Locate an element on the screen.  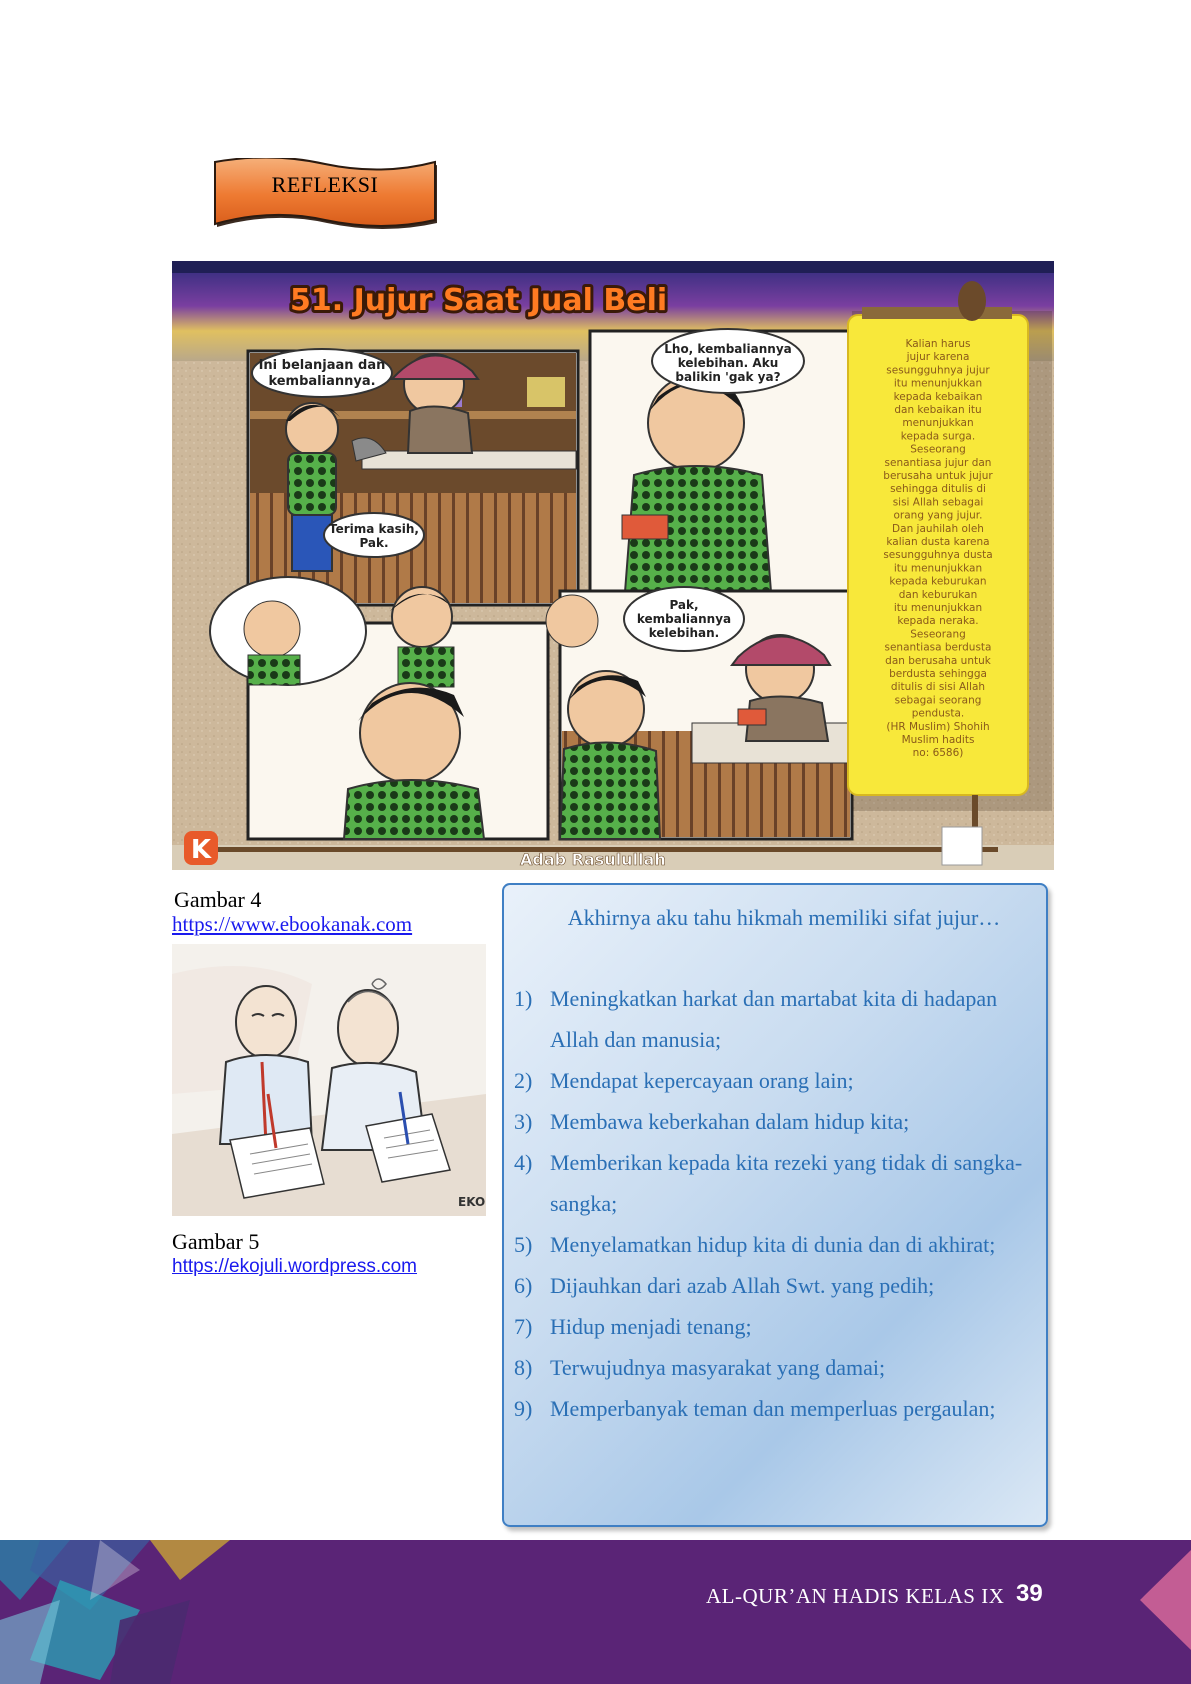
side-note-line: sisi Allah sebagai is located at coordinates (938, 502).